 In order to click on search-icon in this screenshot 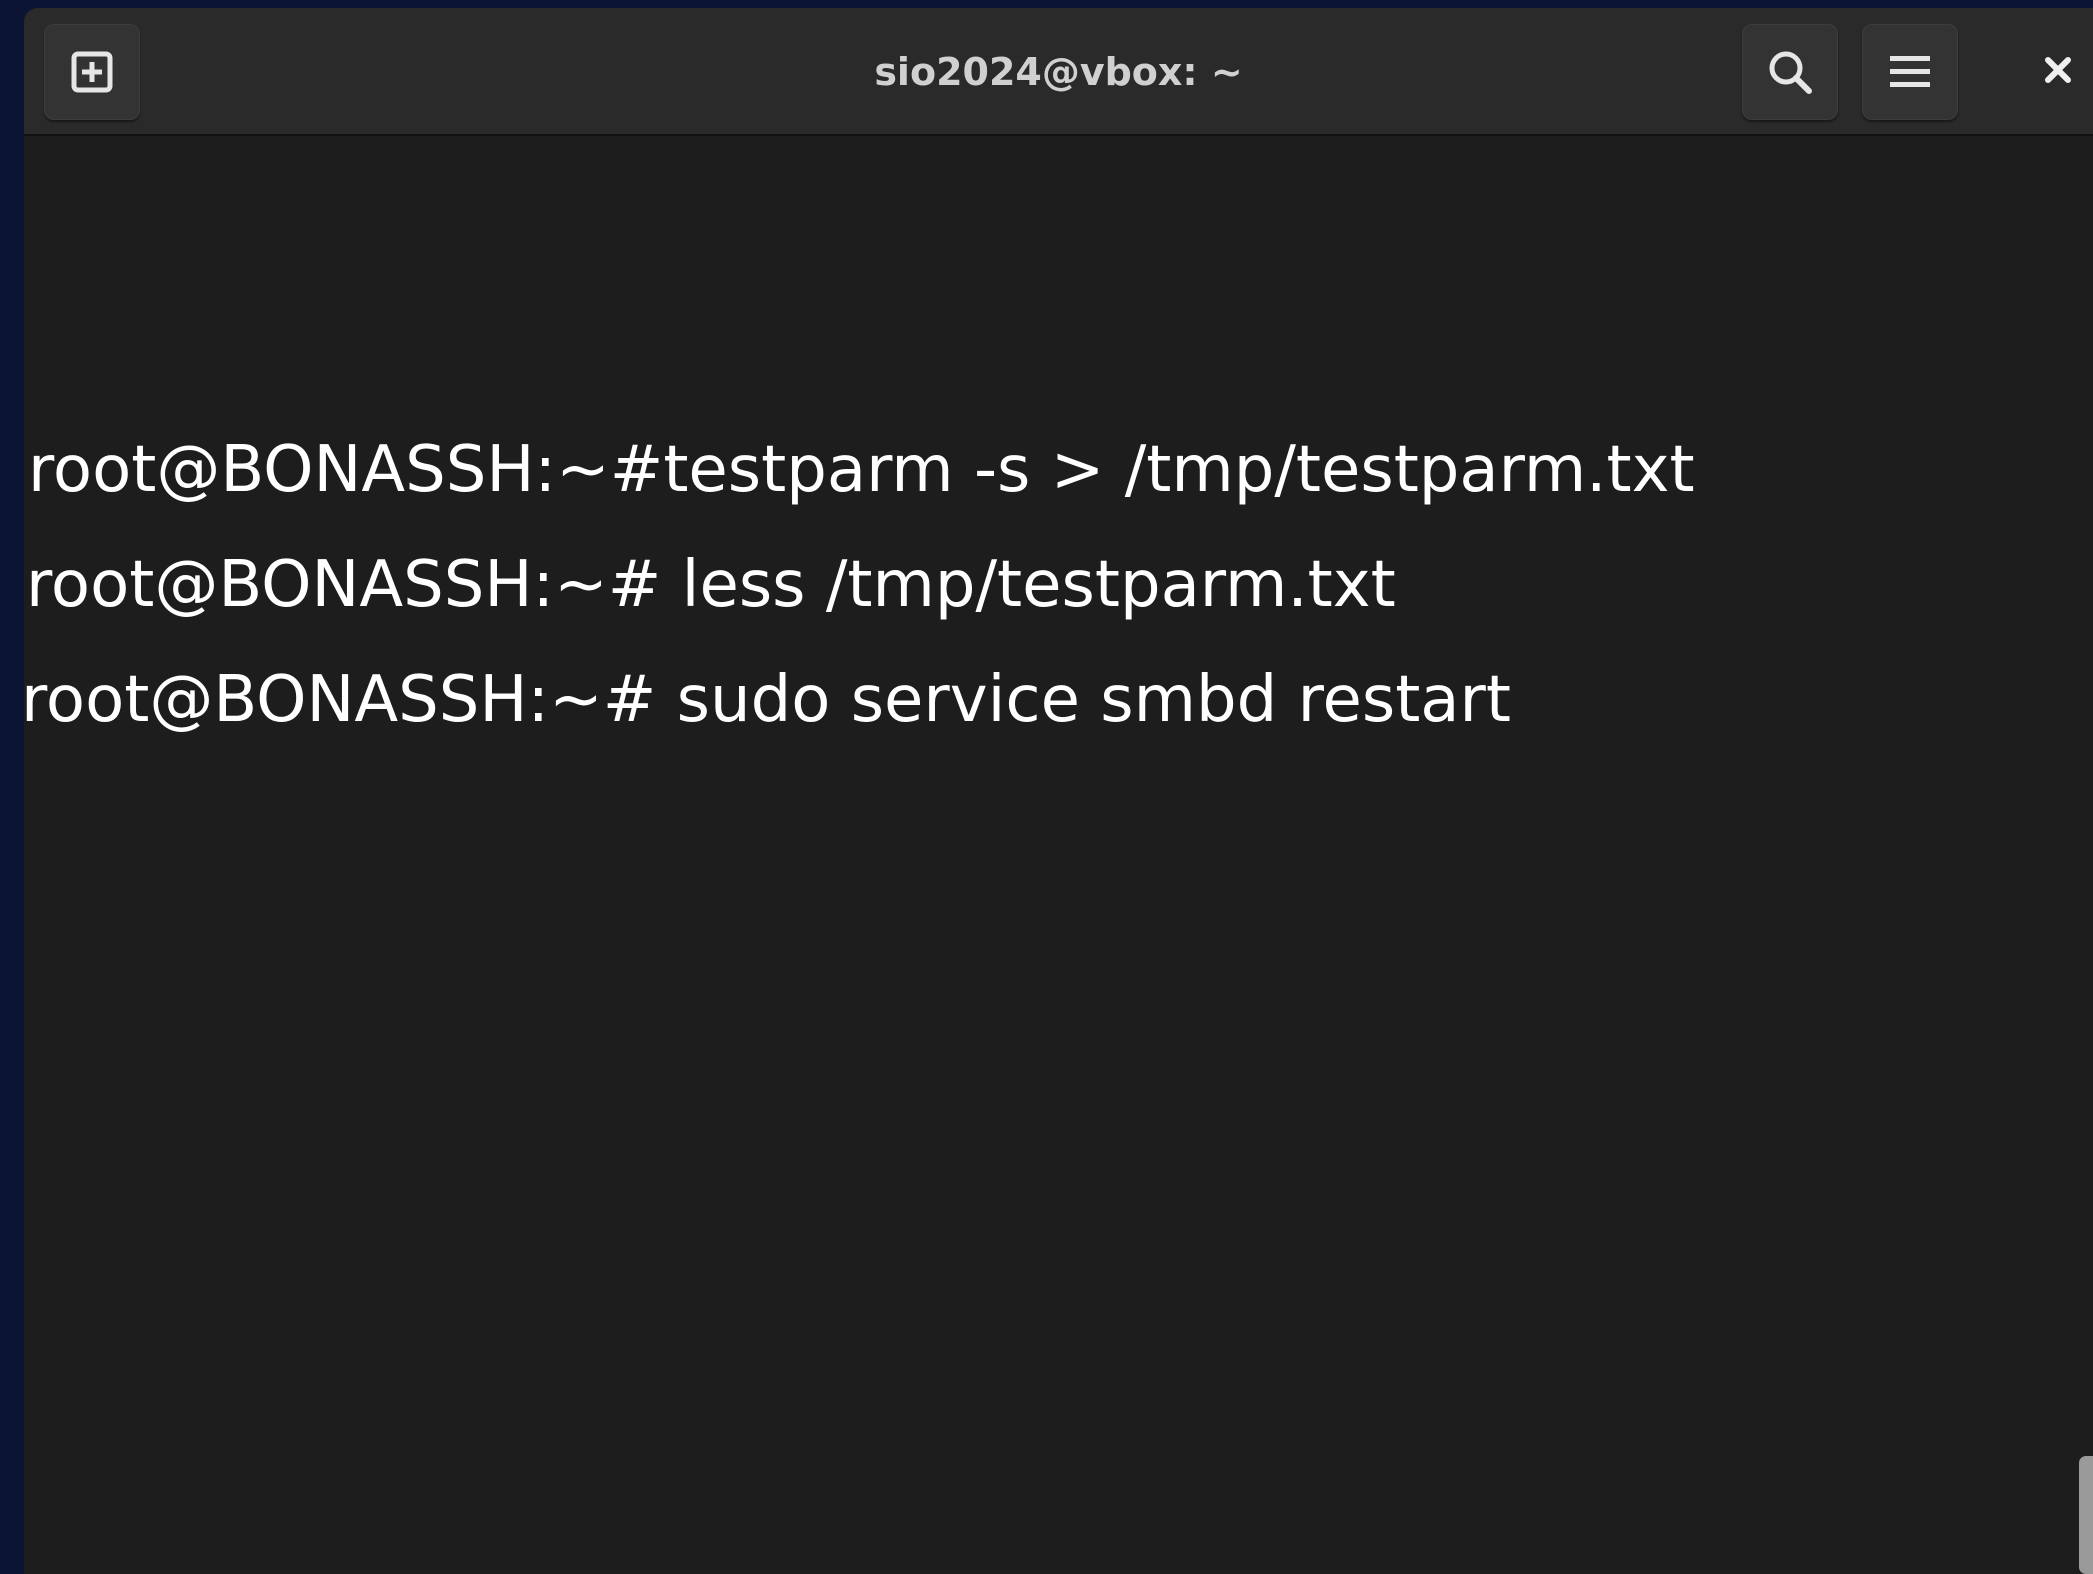, I will do `click(1790, 72)`.